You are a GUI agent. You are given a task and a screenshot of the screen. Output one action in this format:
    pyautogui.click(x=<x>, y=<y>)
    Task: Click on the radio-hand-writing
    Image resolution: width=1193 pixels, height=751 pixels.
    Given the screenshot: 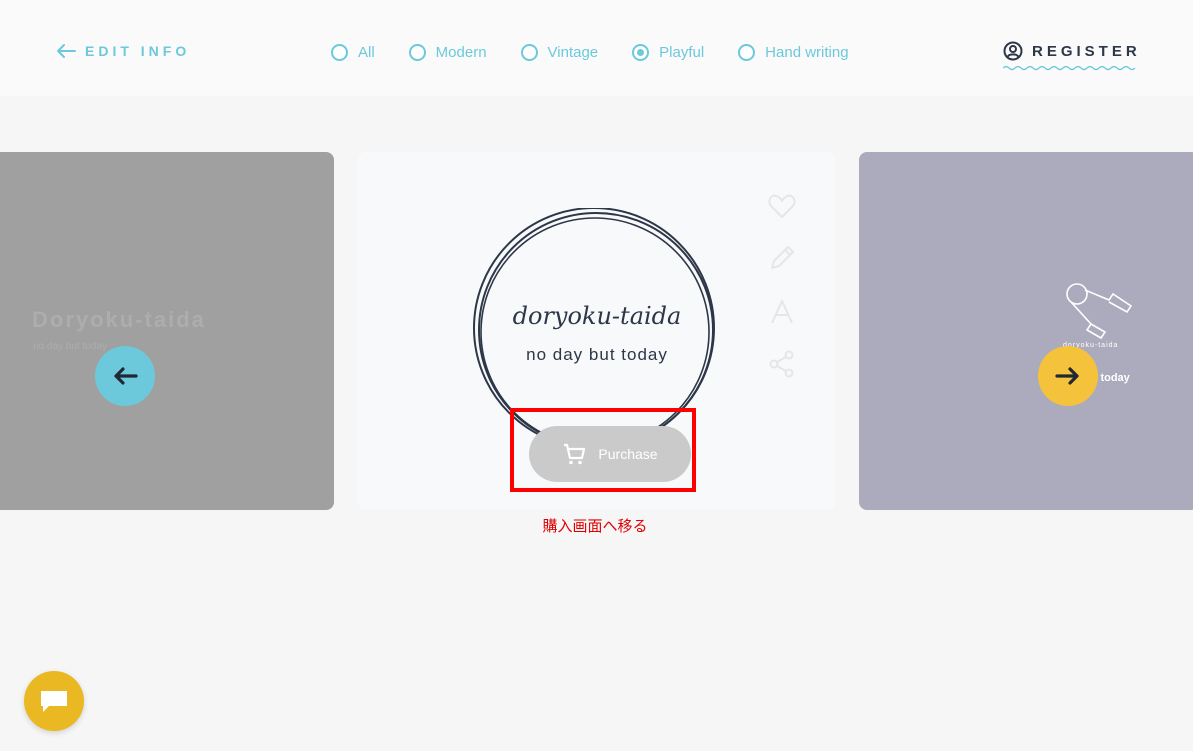 What is the action you would take?
    pyautogui.click(x=747, y=52)
    